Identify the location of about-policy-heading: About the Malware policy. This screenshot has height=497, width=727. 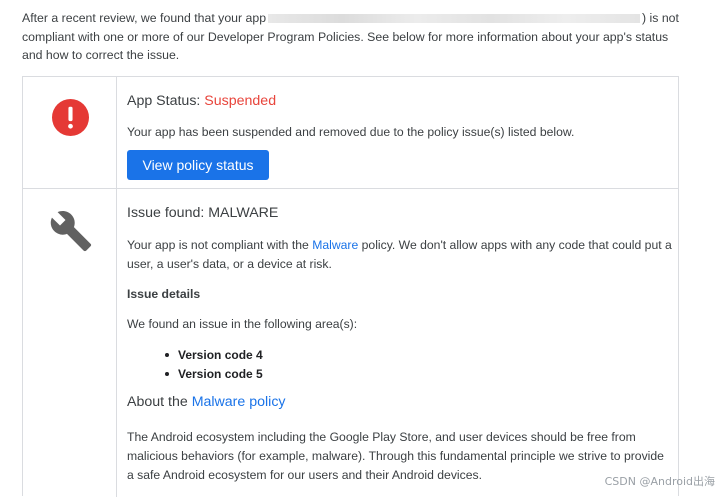
(206, 402).